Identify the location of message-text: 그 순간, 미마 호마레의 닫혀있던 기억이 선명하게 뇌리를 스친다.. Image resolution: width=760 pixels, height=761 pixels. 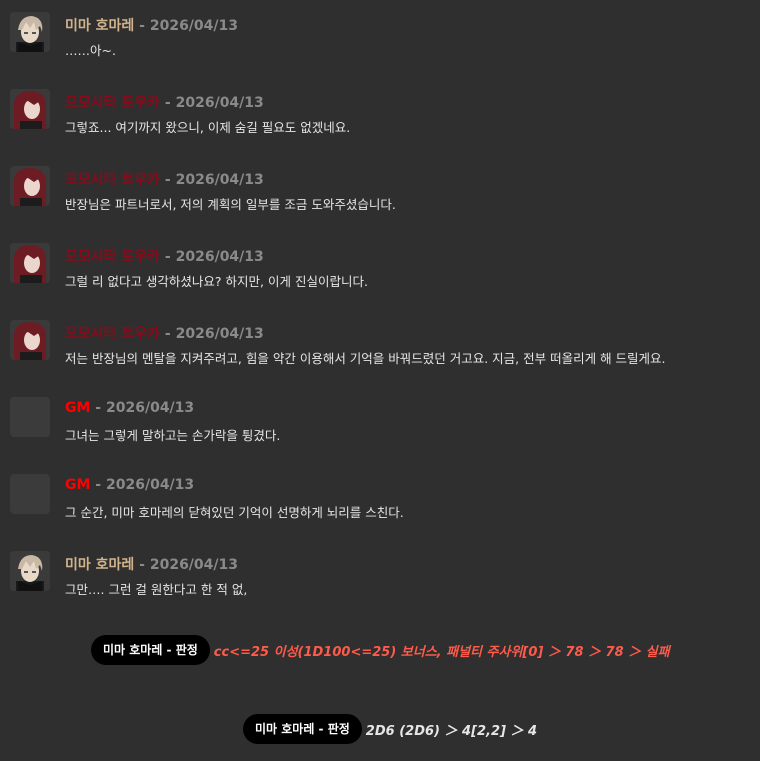
(234, 512).